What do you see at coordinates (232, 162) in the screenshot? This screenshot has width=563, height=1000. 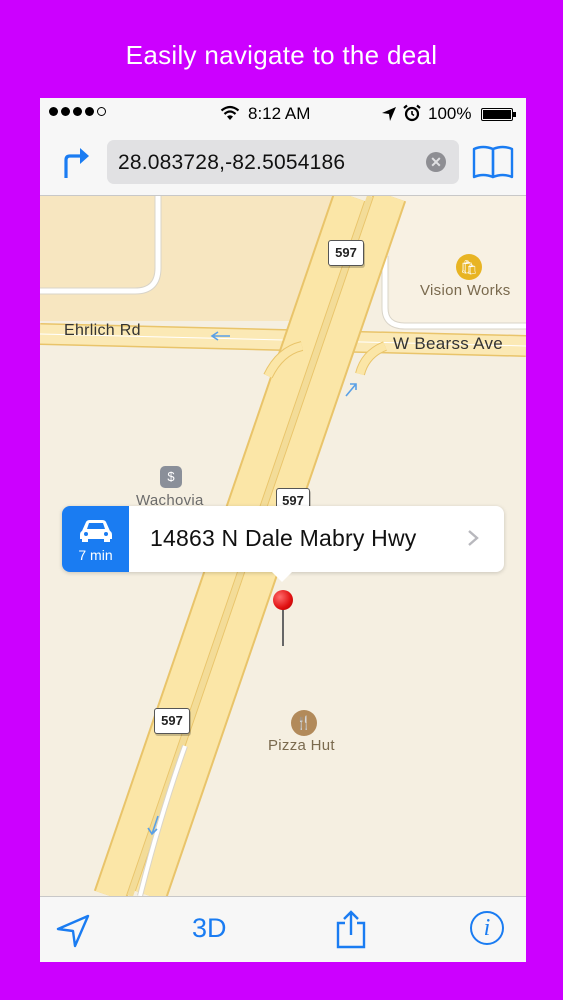 I see `search-field-value: 28.083728,-82.5054186` at bounding box center [232, 162].